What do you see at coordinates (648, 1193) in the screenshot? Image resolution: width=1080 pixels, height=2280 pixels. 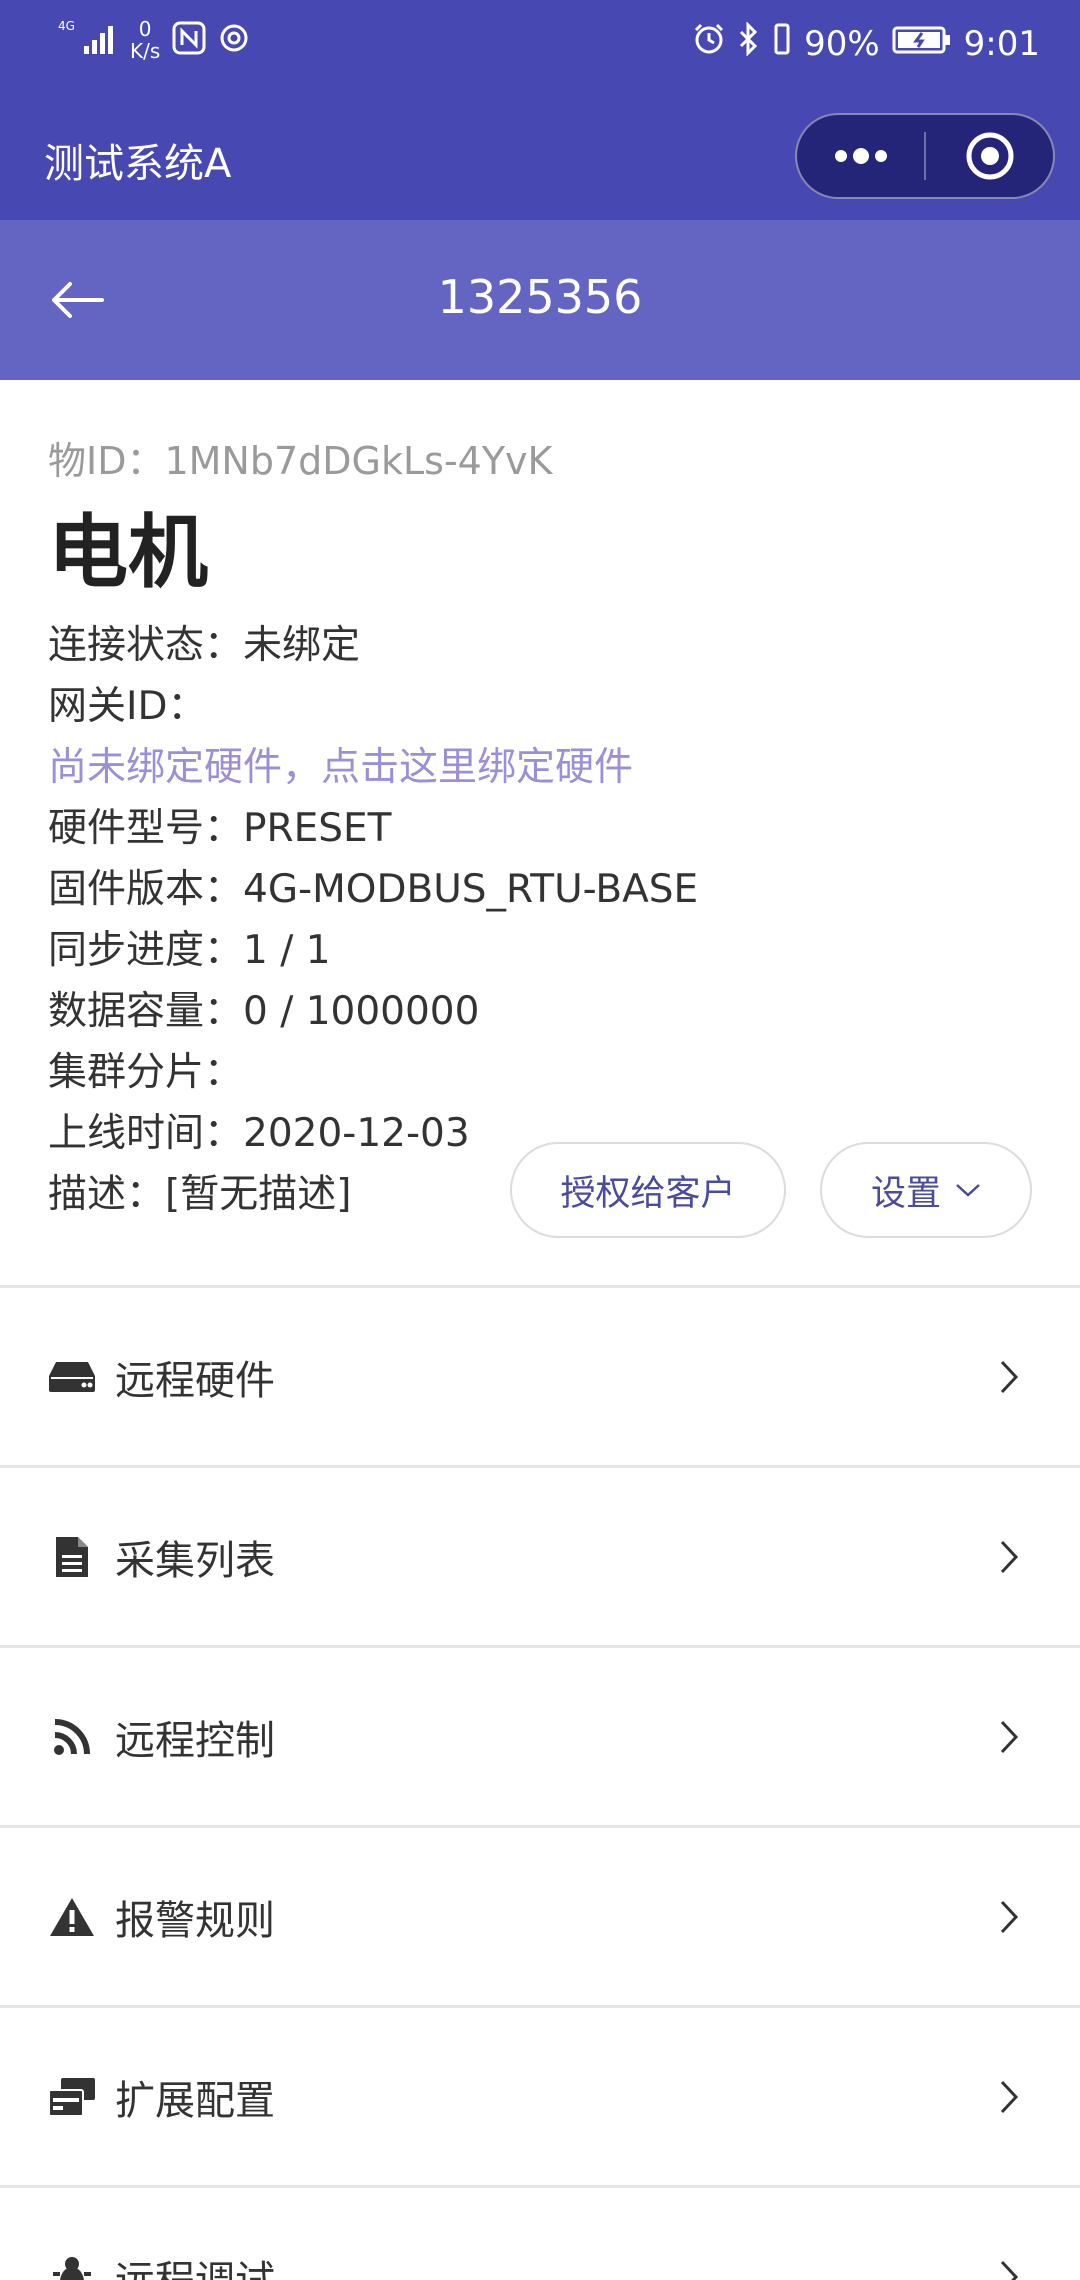 I see `authorize-label: 授权给客户` at bounding box center [648, 1193].